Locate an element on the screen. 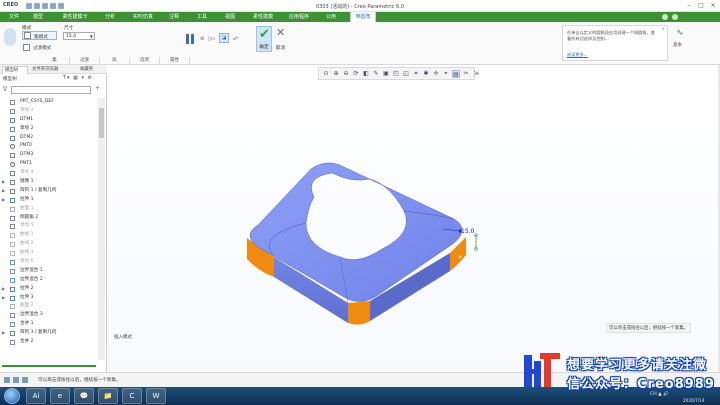 The width and height of the screenshot is (720, 405). pause-icon is located at coordinates (190, 39).